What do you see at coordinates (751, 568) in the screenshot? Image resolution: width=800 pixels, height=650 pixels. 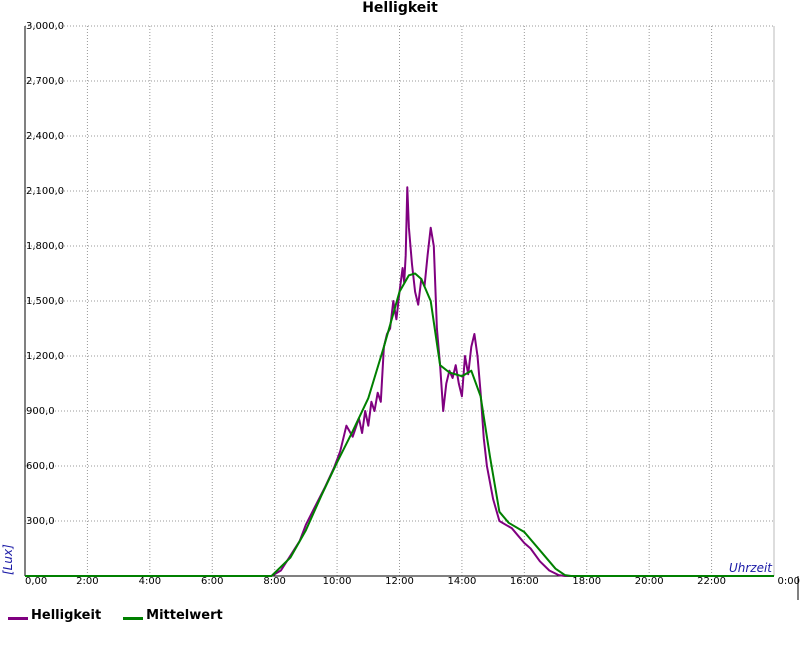 I see `x-axis-label: Uhrzeit` at bounding box center [751, 568].